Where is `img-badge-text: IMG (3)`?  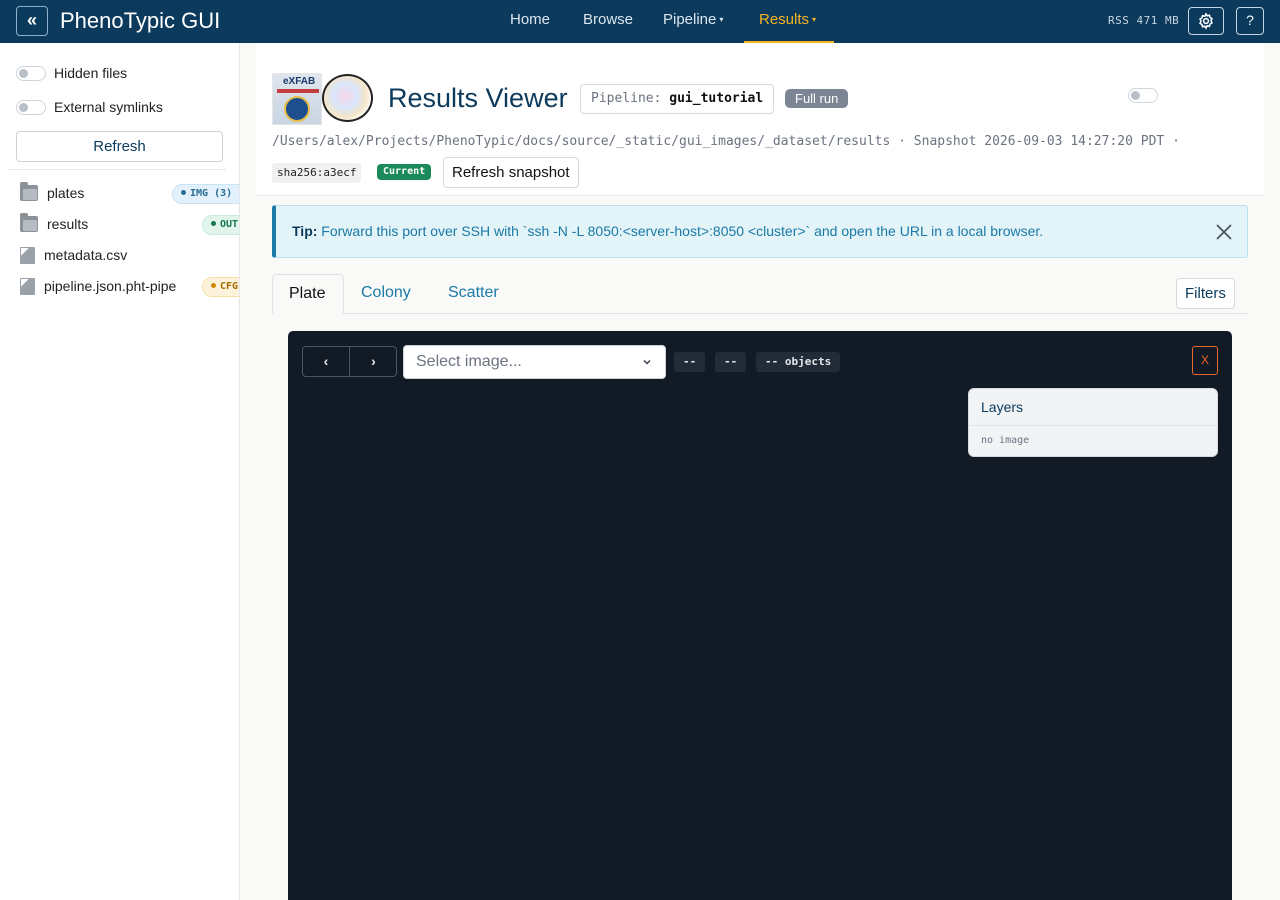
img-badge-text: IMG (3) is located at coordinates (211, 193).